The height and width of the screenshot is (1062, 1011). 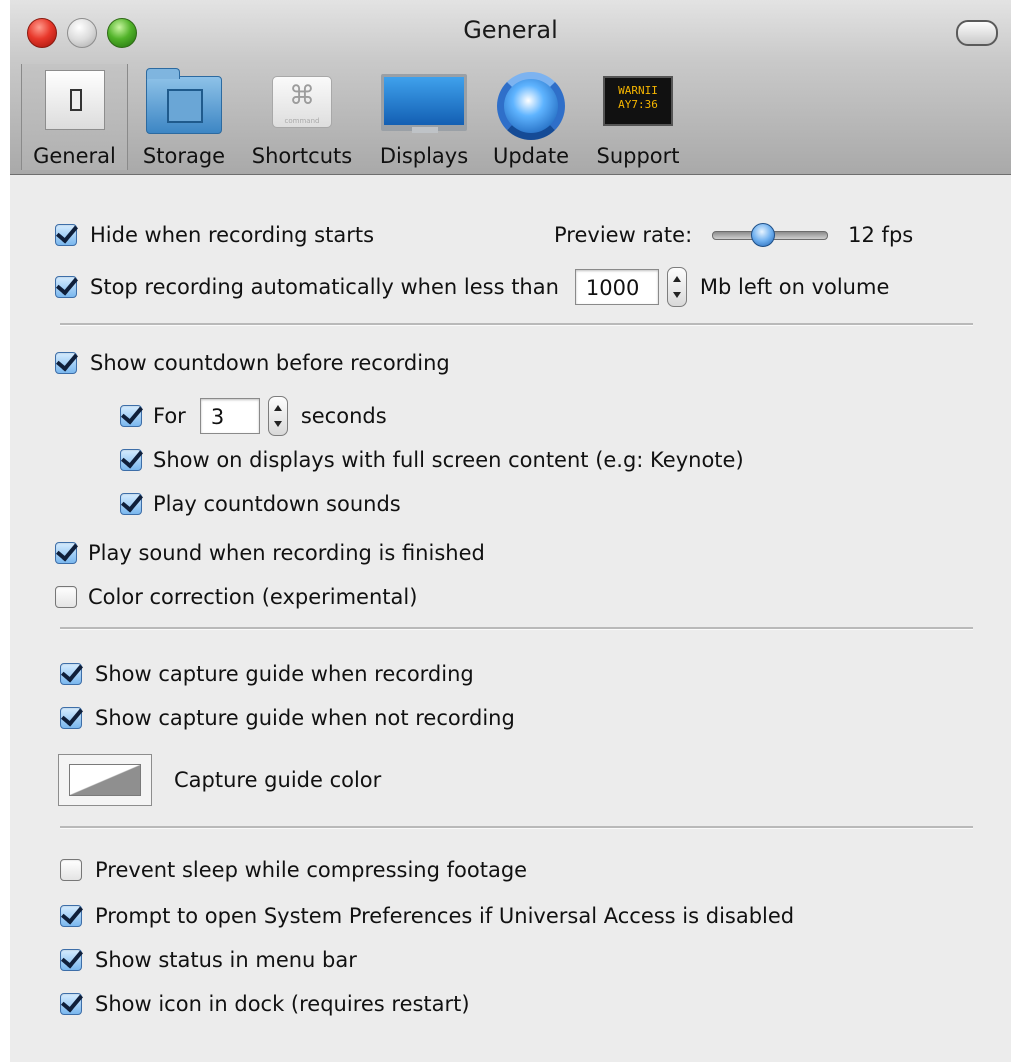 I want to click on countdown-checkbox, so click(x=66, y=363).